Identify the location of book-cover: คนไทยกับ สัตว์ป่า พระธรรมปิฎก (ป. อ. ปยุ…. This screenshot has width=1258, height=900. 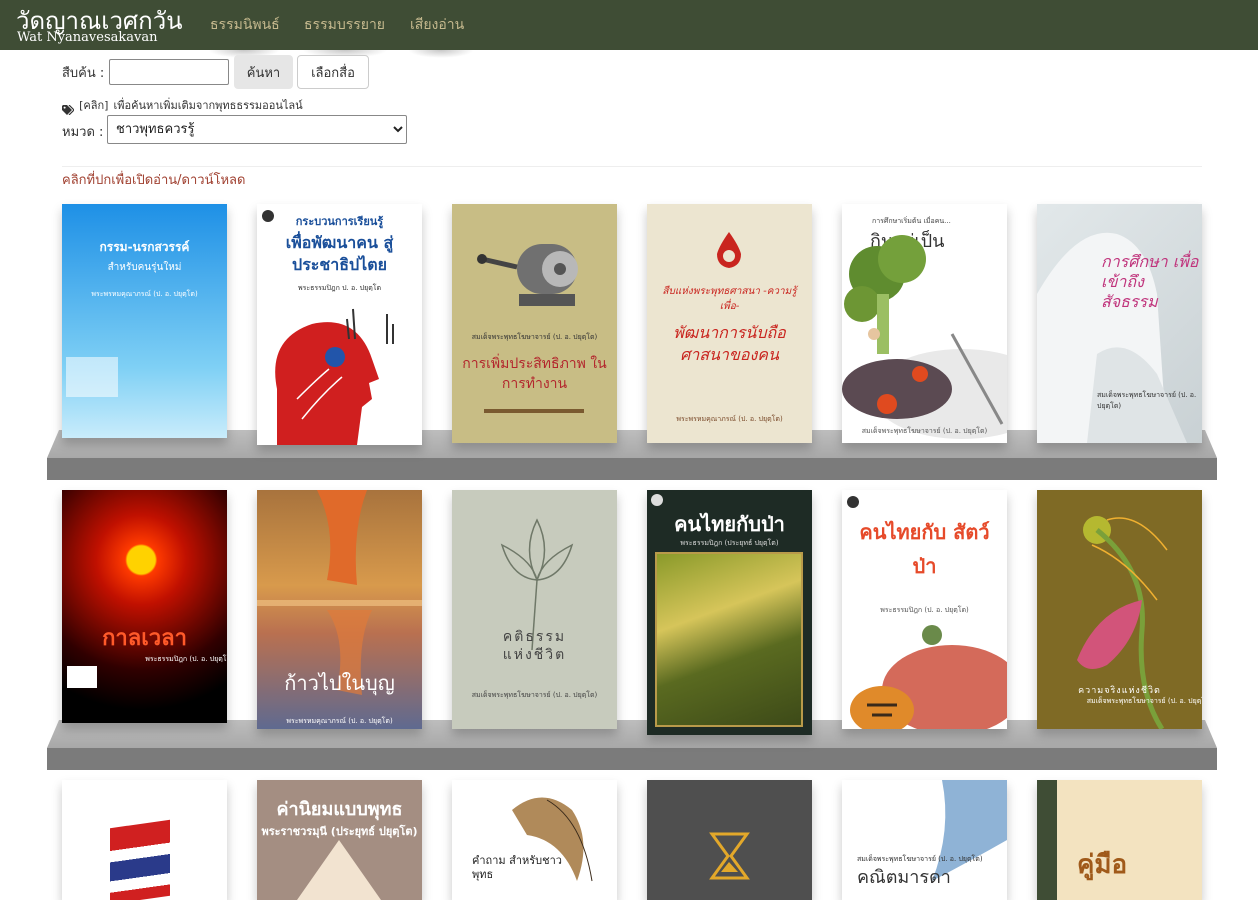
(924, 609).